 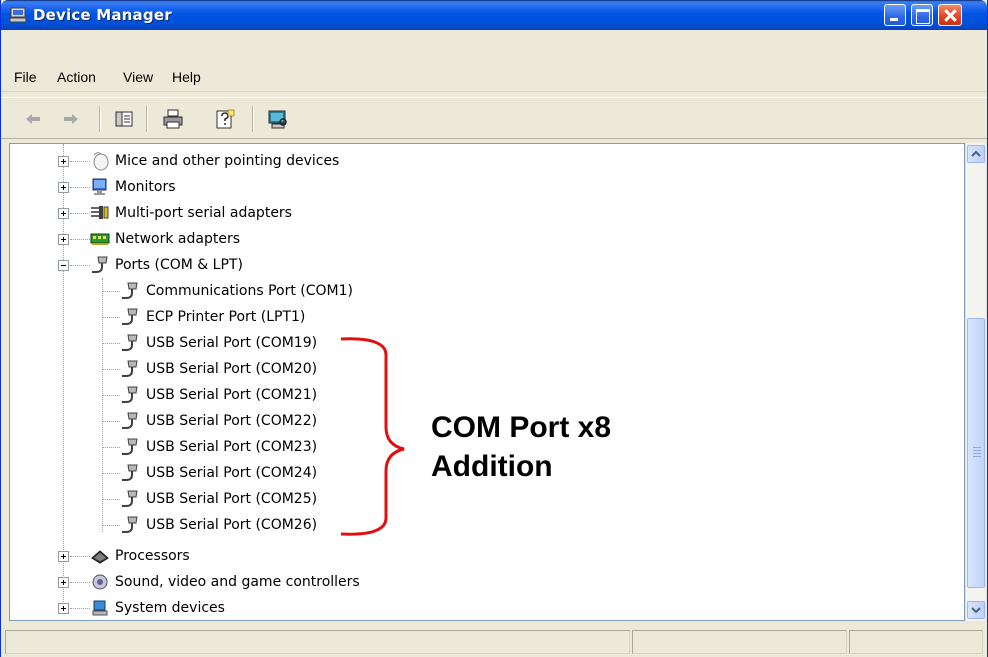 I want to click on chevron-up-icon, so click(x=976, y=153).